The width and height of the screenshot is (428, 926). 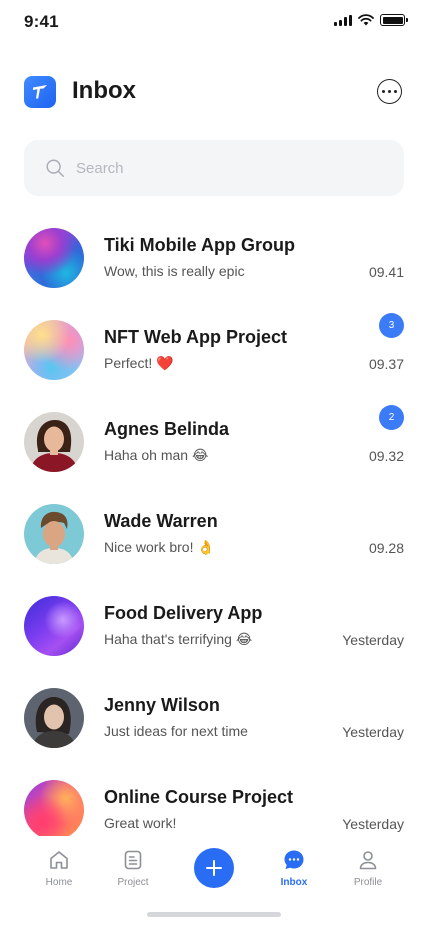 What do you see at coordinates (214, 92) in the screenshot?
I see `header: Inbox` at bounding box center [214, 92].